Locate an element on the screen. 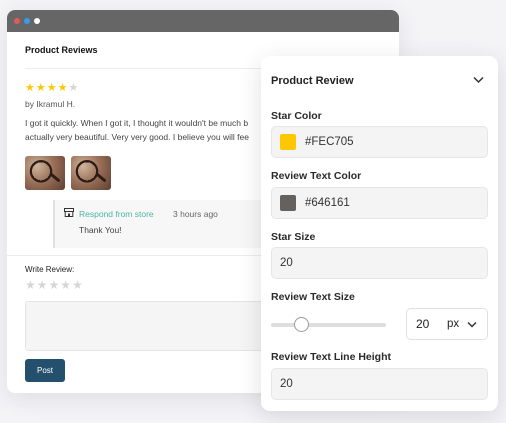 Image resolution: width=506 pixels, height=423 pixels. review-text-color-swatch is located at coordinates (288, 203).